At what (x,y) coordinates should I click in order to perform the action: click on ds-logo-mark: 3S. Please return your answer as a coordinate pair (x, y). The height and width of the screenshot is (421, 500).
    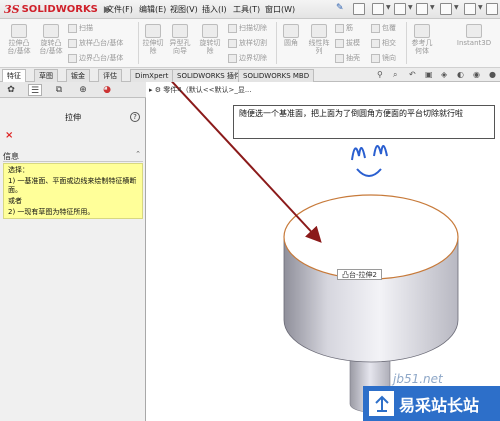
    Looking at the image, I should click on (12, 9).